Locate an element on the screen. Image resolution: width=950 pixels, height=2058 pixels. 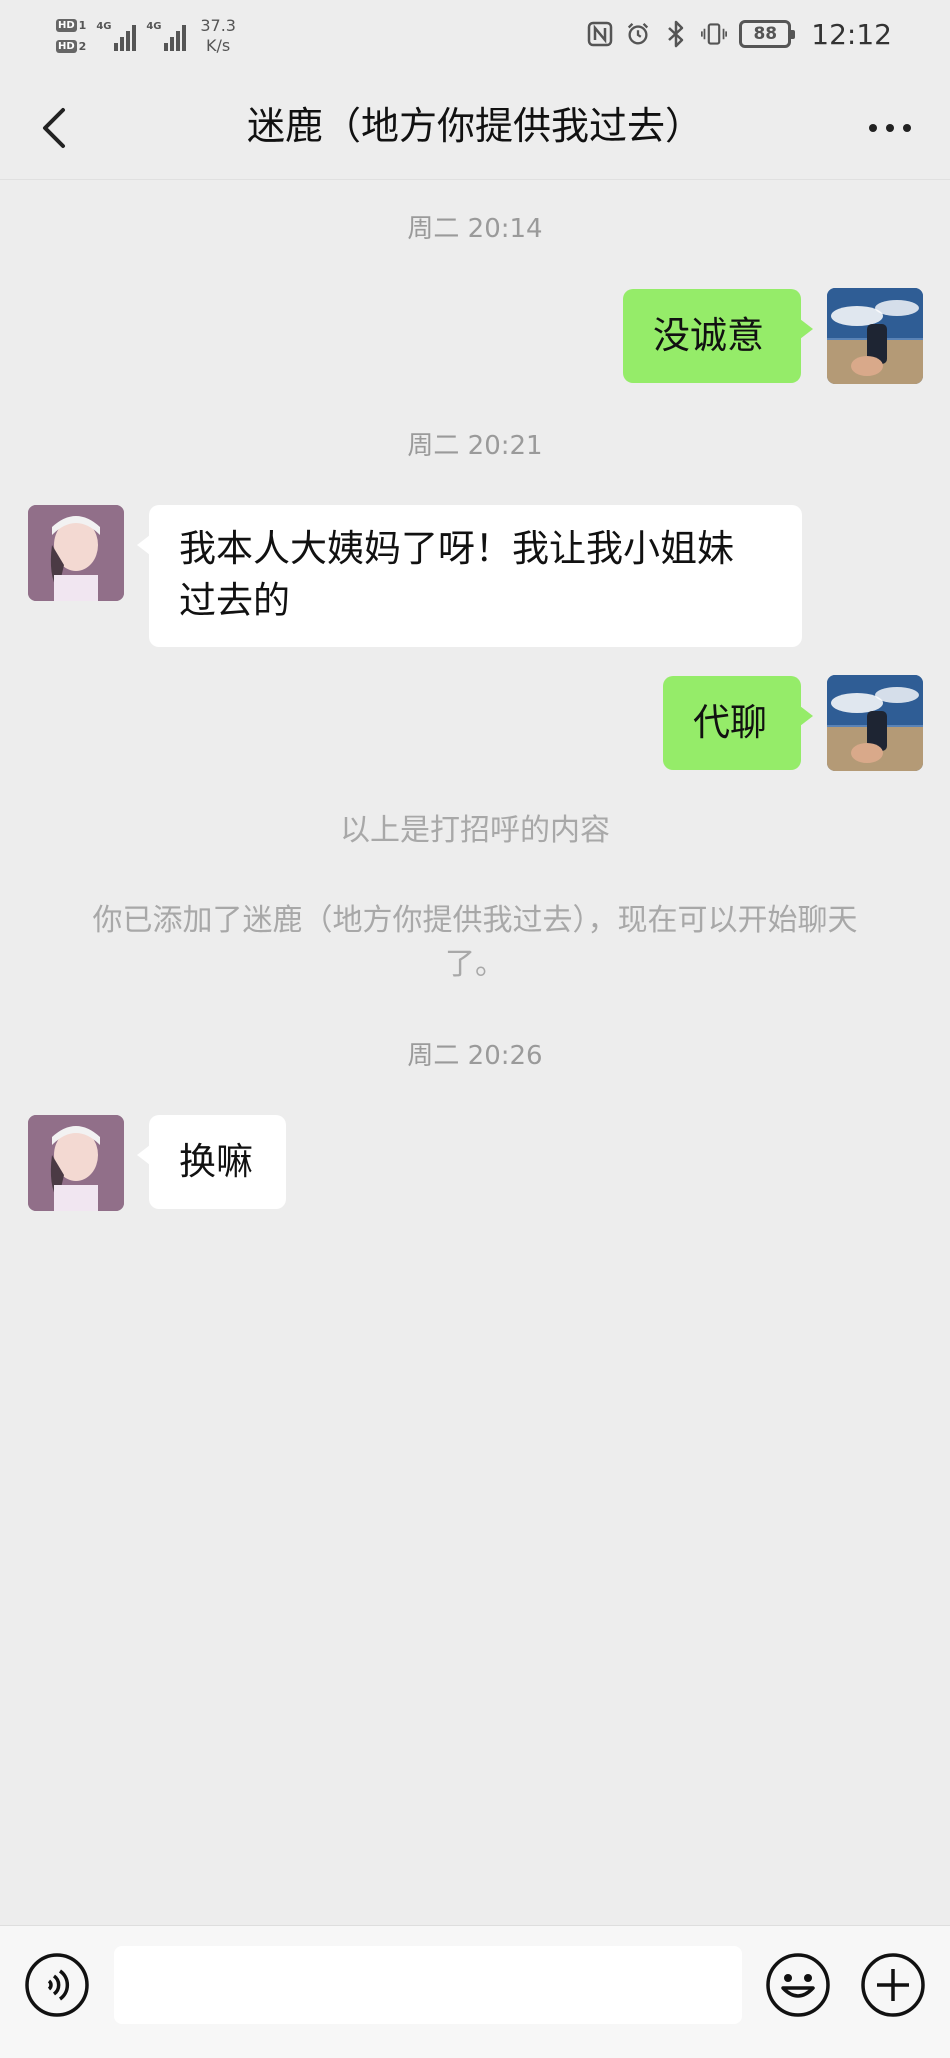
battery-level: 88 is located at coordinates (765, 34).